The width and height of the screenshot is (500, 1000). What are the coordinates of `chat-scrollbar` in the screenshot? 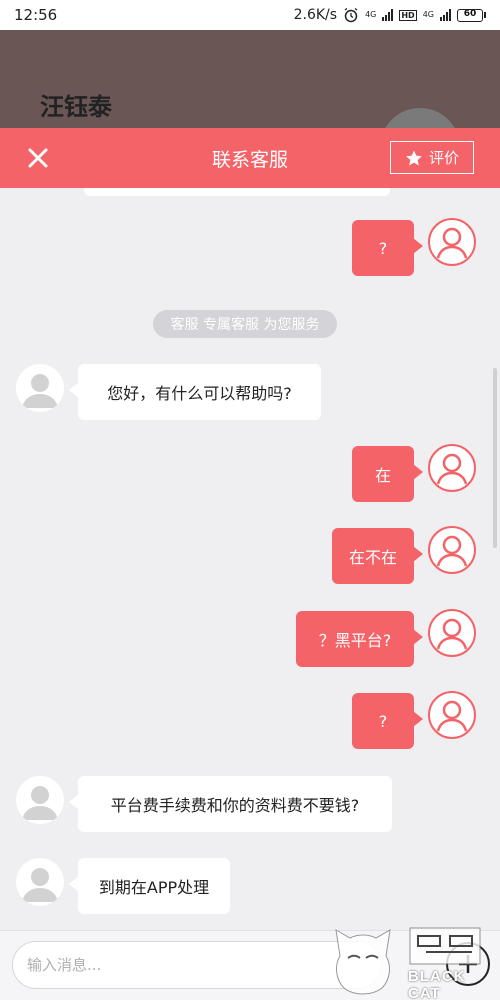 It's located at (495, 458).